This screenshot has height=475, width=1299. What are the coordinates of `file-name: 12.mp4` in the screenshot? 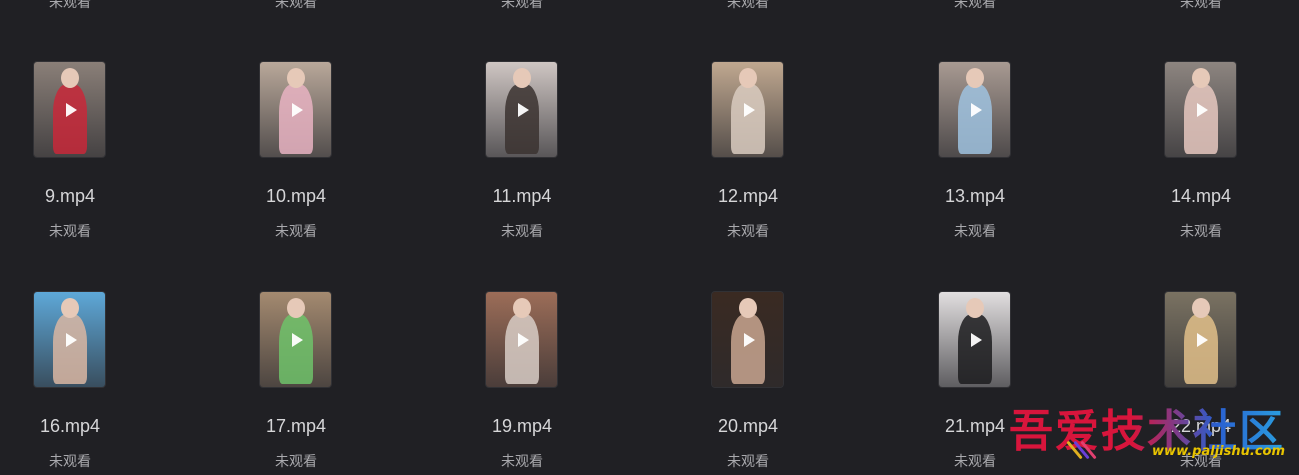 It's located at (748, 196).